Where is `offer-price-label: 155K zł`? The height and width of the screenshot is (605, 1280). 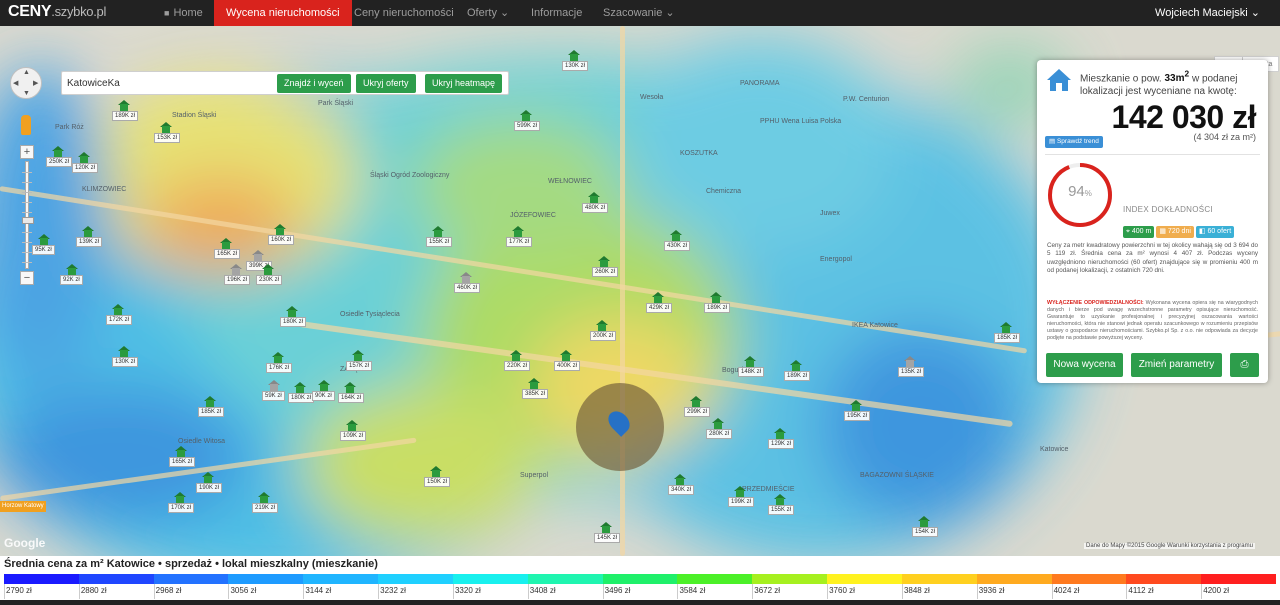 offer-price-label: 155K zł is located at coordinates (439, 242).